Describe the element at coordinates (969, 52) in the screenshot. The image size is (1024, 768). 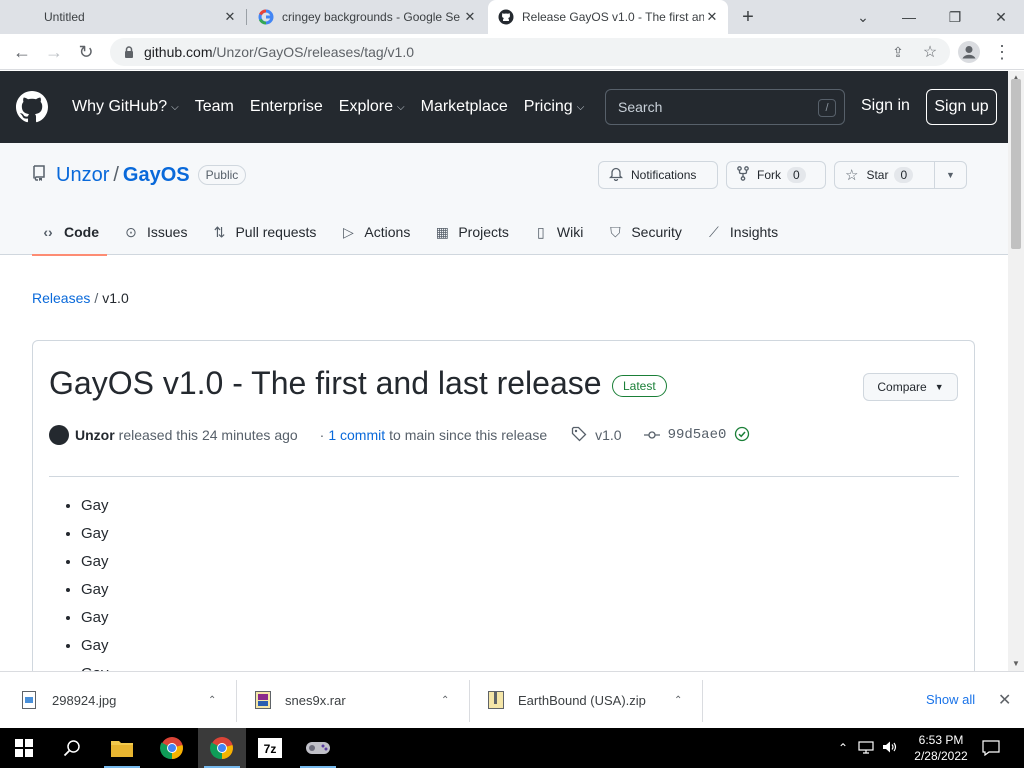
I see `profile-avatar` at that location.